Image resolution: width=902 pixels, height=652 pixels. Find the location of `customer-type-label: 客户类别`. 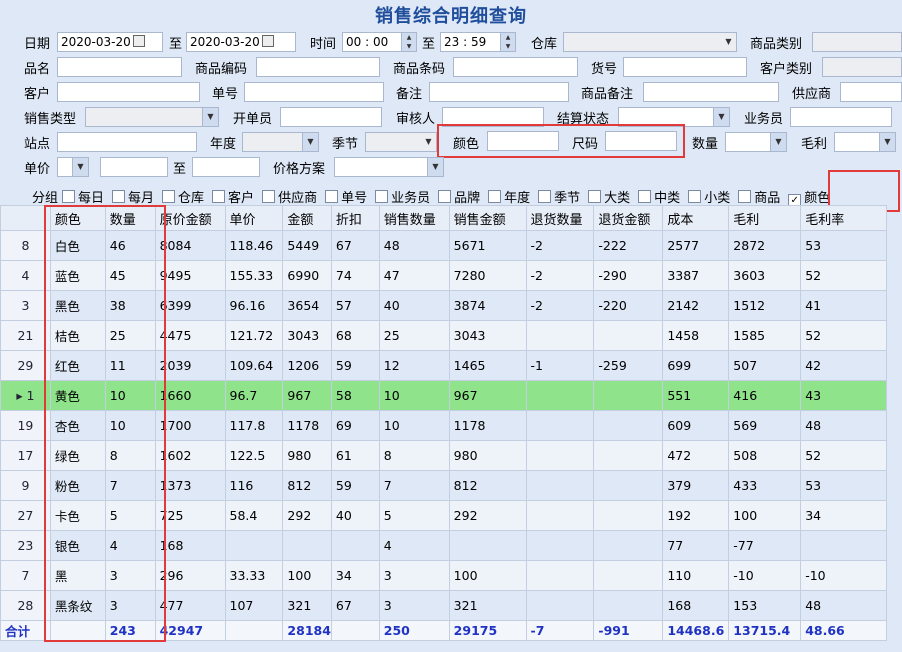

customer-type-label: 客户类别 is located at coordinates (786, 69).